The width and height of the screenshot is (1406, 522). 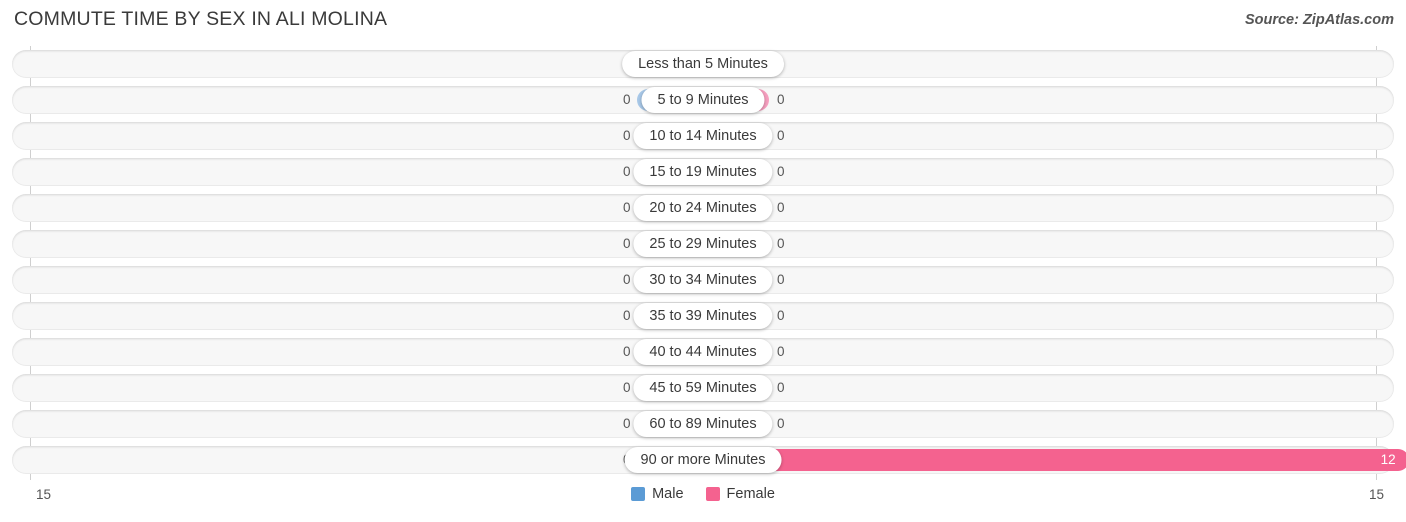 I want to click on category-label-pill: 25 to 29 Minutes, so click(x=703, y=244).